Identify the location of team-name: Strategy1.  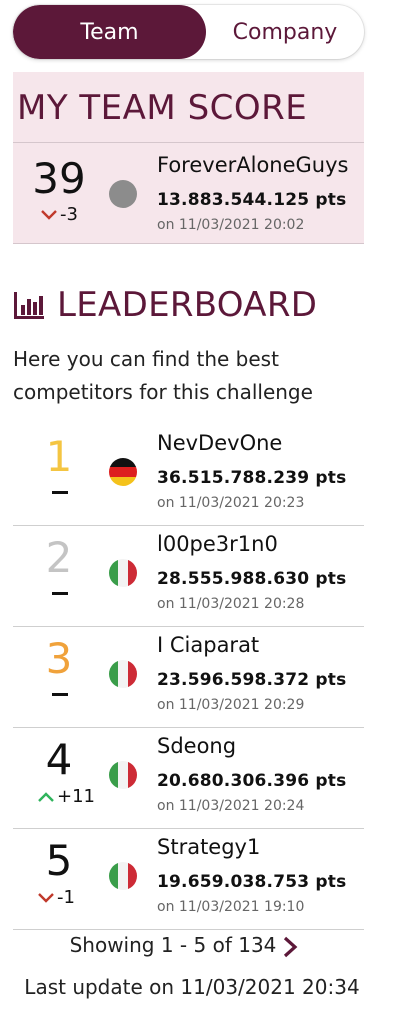
(209, 847).